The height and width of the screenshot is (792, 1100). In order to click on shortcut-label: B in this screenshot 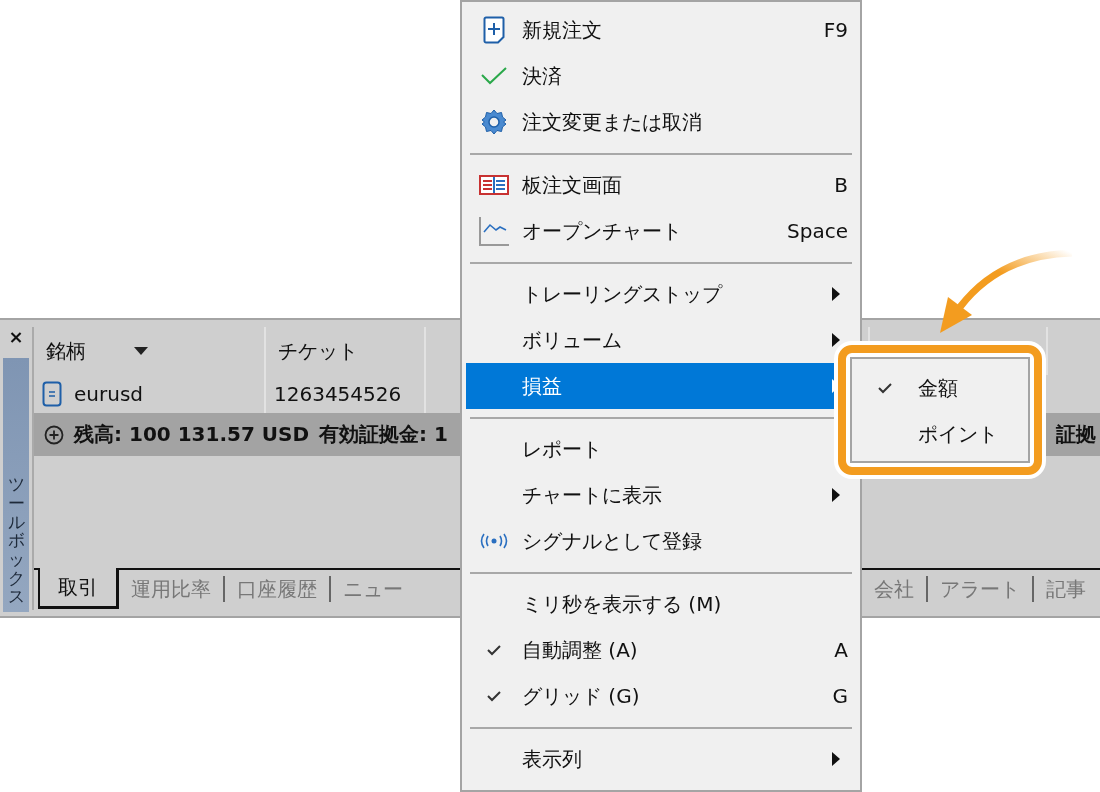, I will do `click(841, 185)`.